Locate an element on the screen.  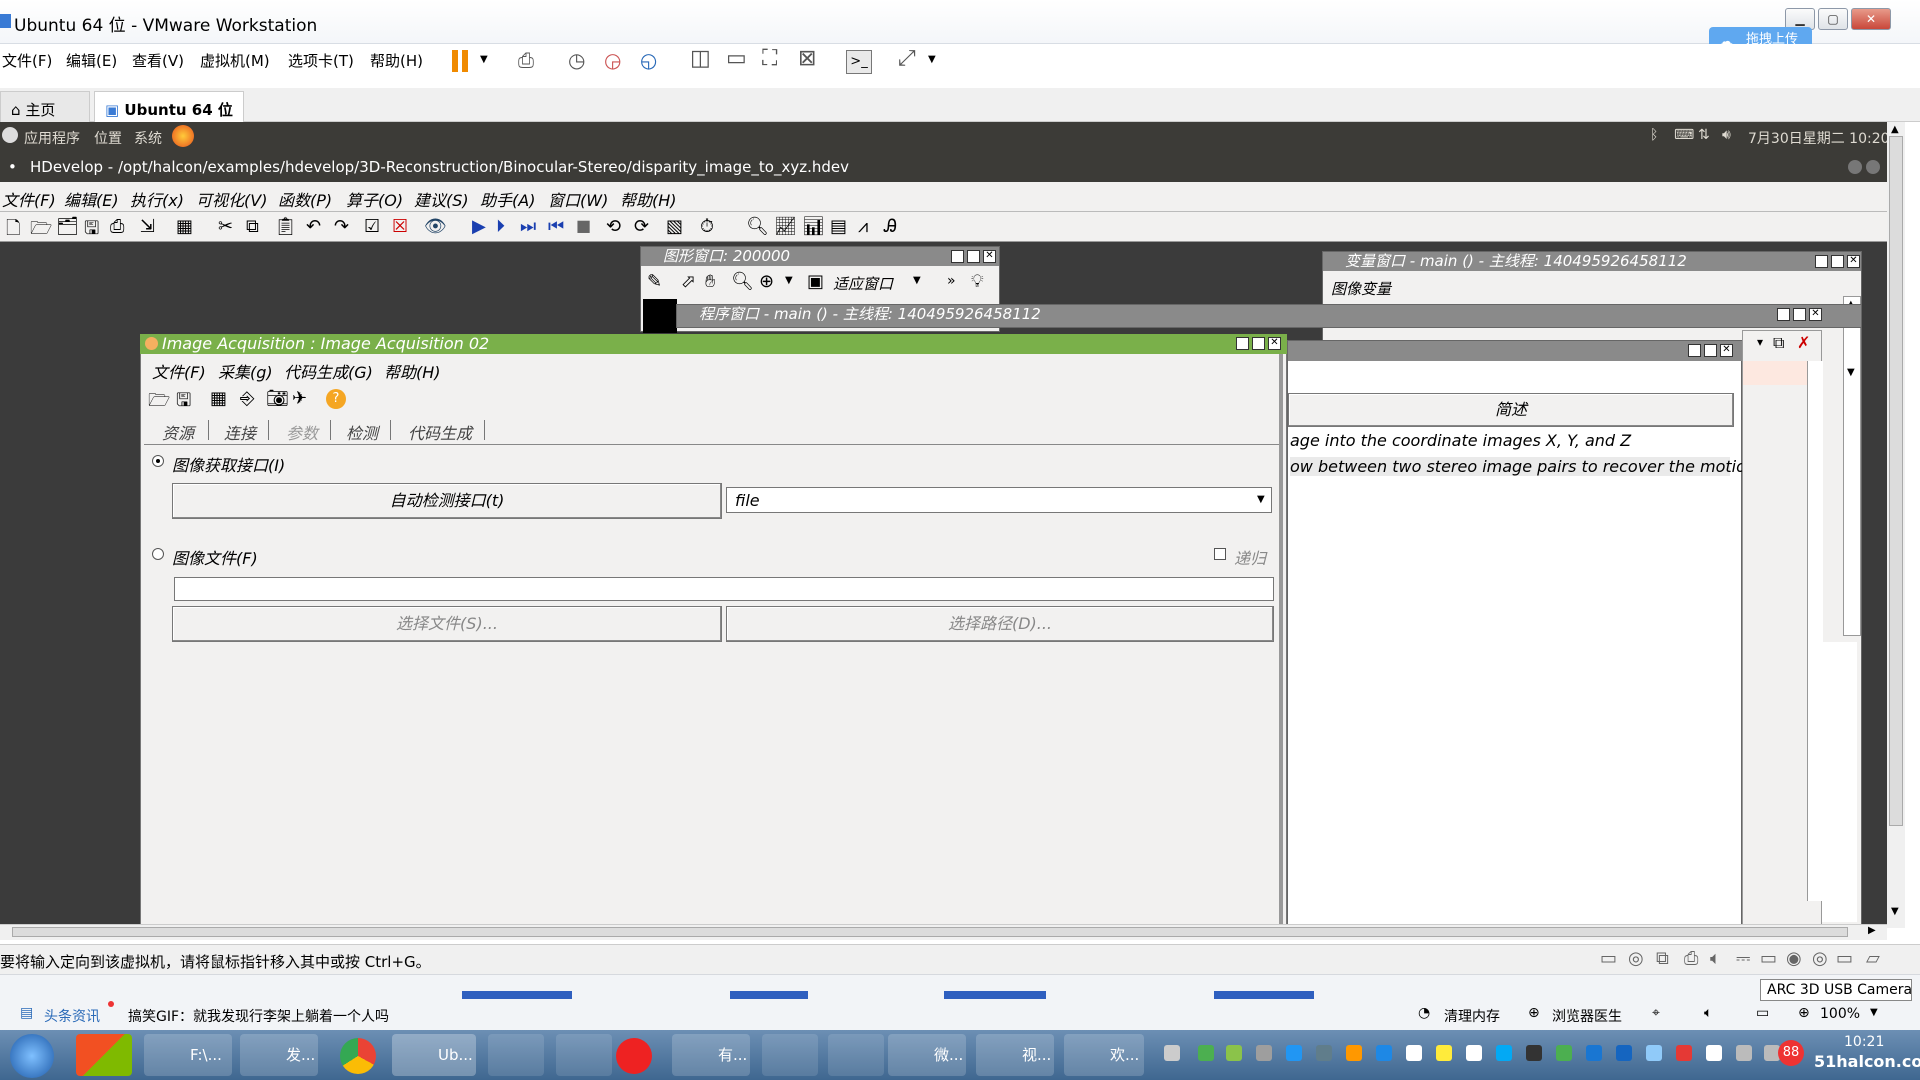
browser-doctor-label: 浏览器医生 is located at coordinates (1587, 1016).